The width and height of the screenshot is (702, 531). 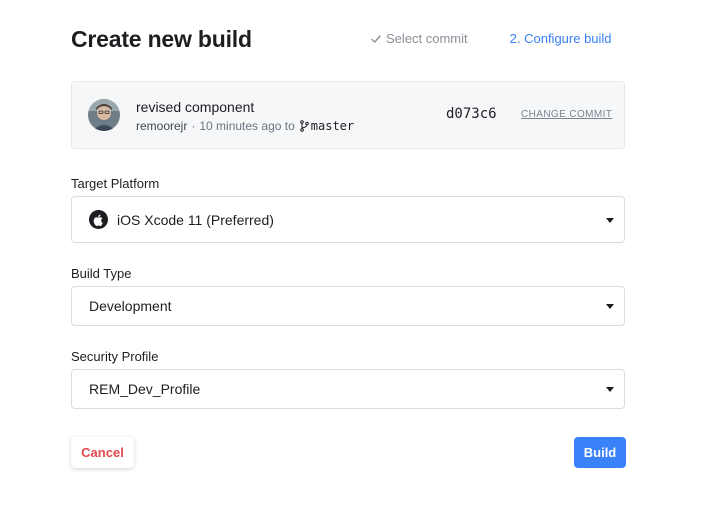 I want to click on commit-meta: remoorejr · 10 minutes ago to master, so click(x=245, y=126).